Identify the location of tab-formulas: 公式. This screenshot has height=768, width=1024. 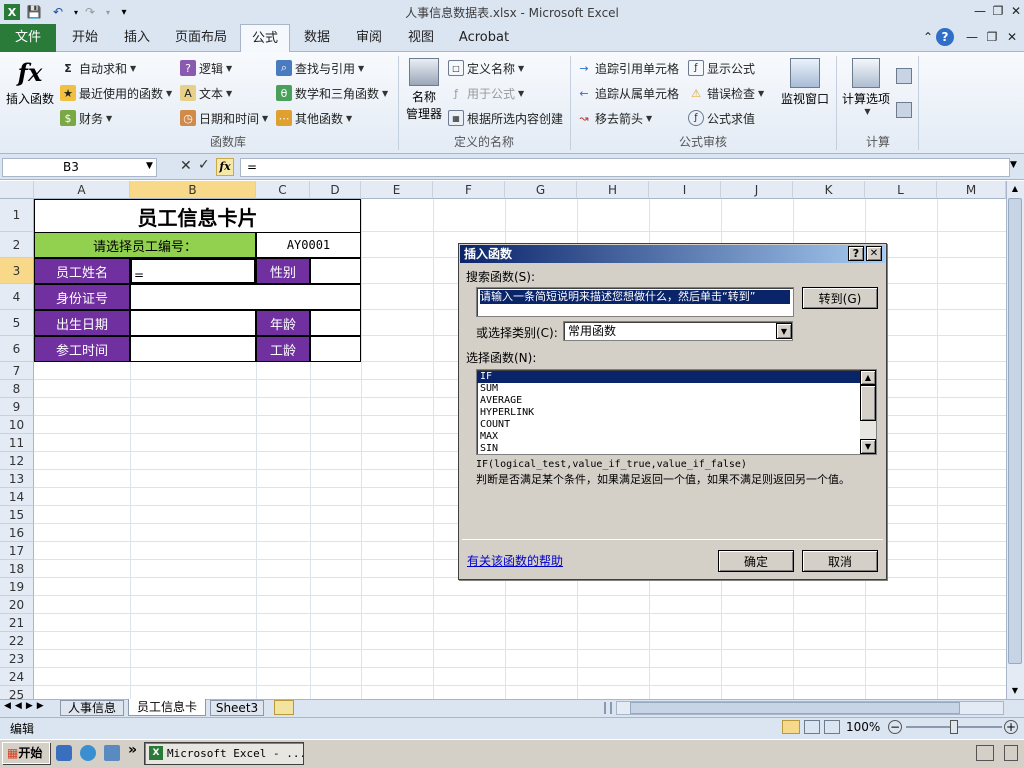
(265, 38).